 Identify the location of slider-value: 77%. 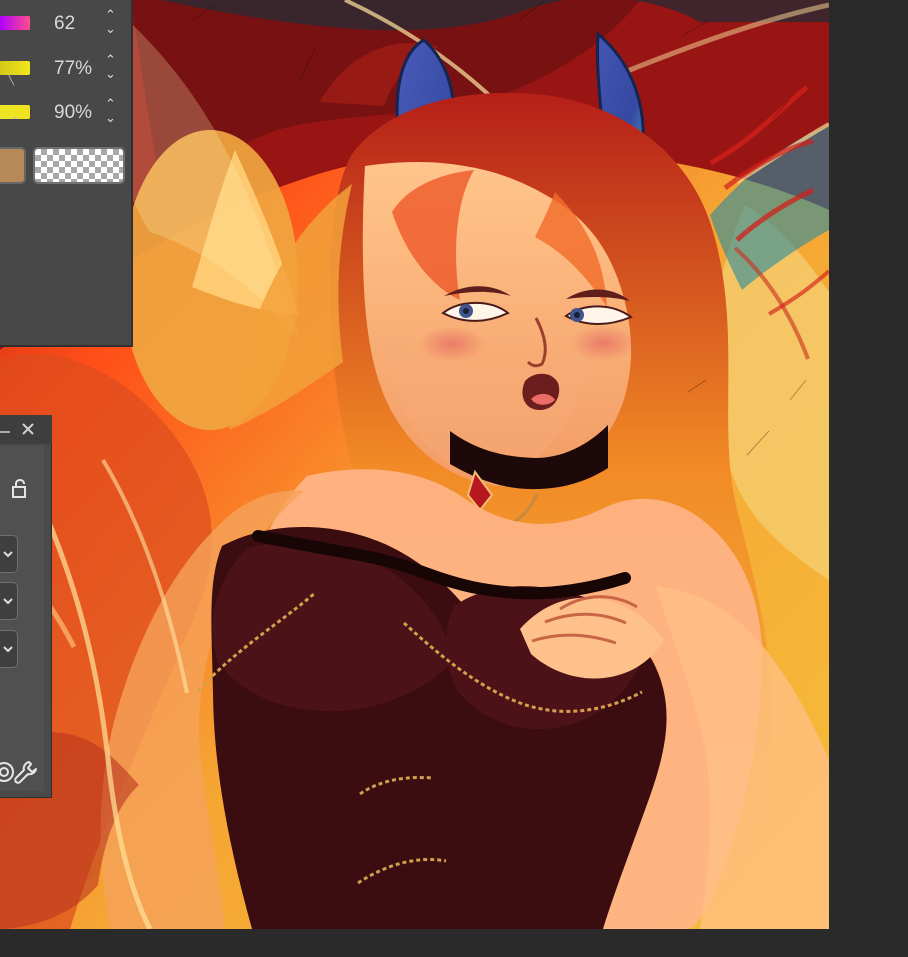
(73, 68).